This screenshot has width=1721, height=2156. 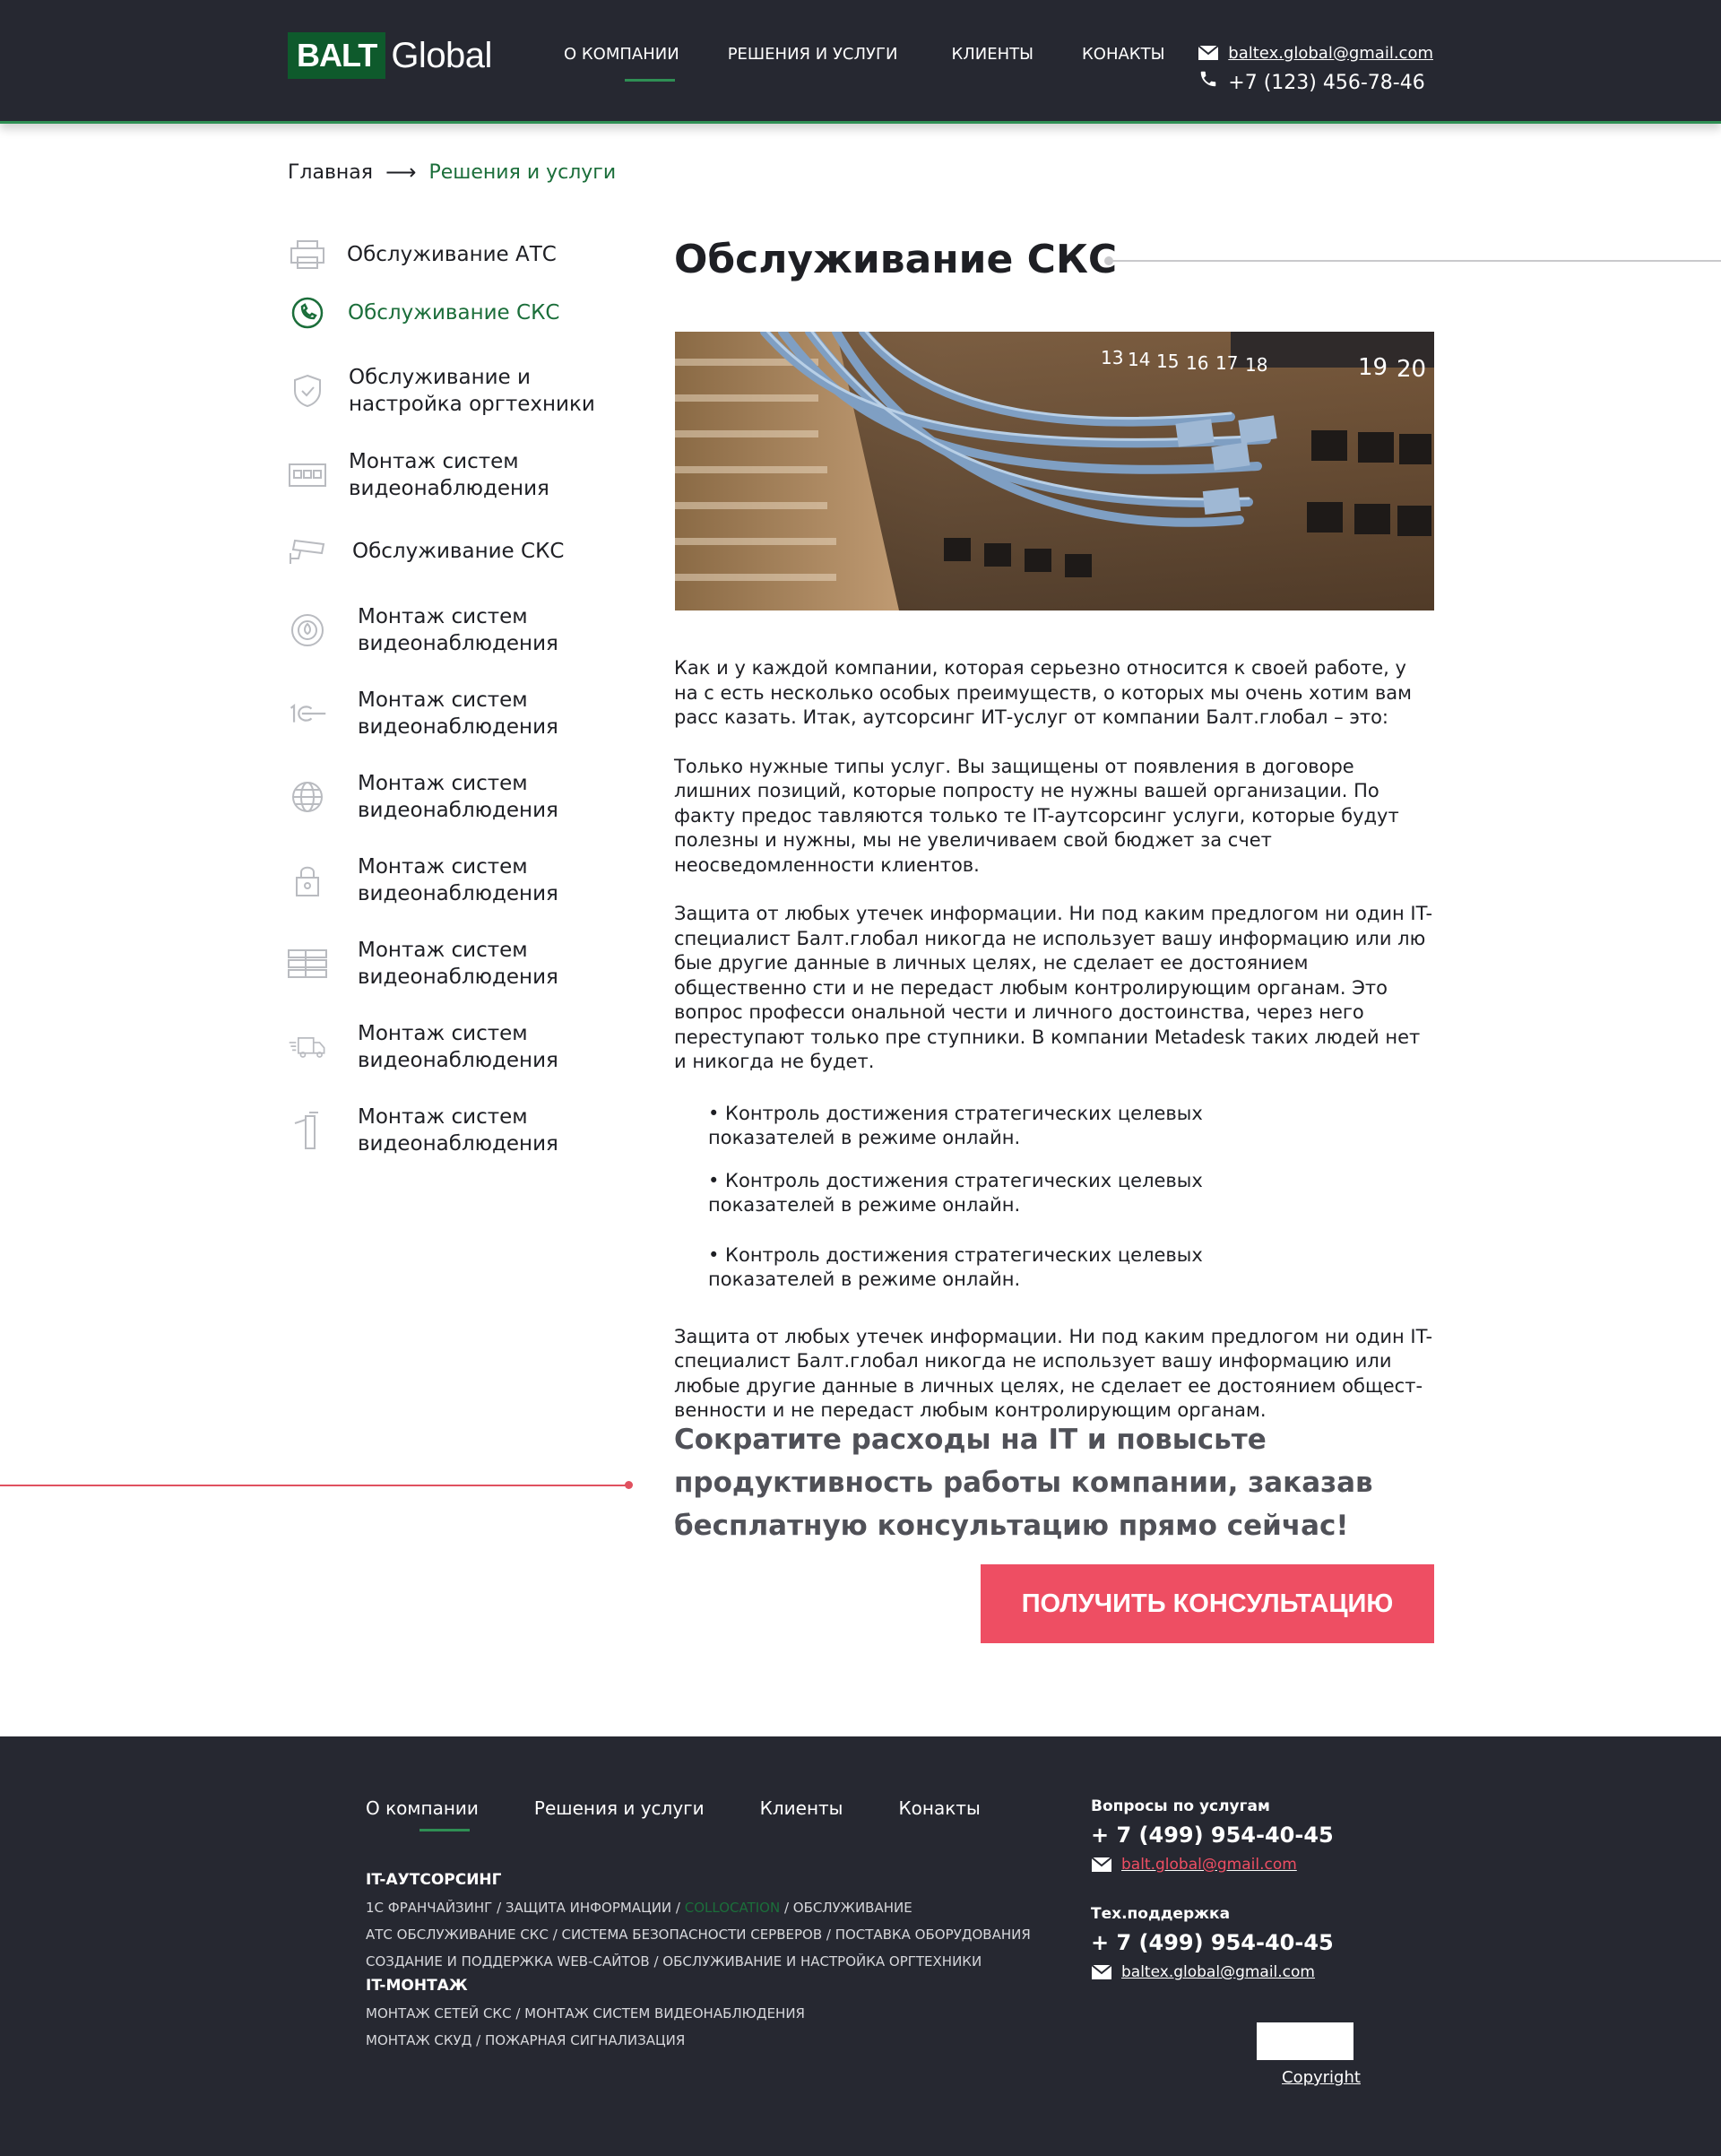 What do you see at coordinates (1218, 1972) in the screenshot?
I see `support-email-link: baltex.global@gmail.com` at bounding box center [1218, 1972].